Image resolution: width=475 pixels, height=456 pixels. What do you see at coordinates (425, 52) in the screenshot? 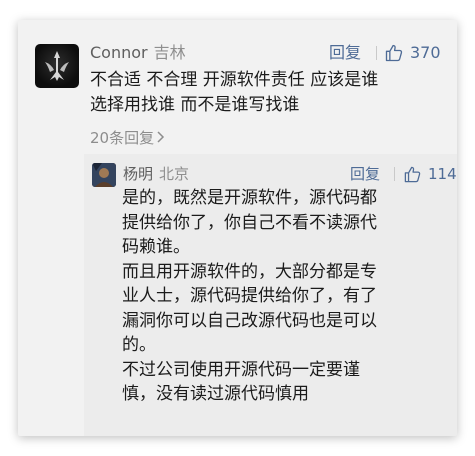
I see `like-count: 370` at bounding box center [425, 52].